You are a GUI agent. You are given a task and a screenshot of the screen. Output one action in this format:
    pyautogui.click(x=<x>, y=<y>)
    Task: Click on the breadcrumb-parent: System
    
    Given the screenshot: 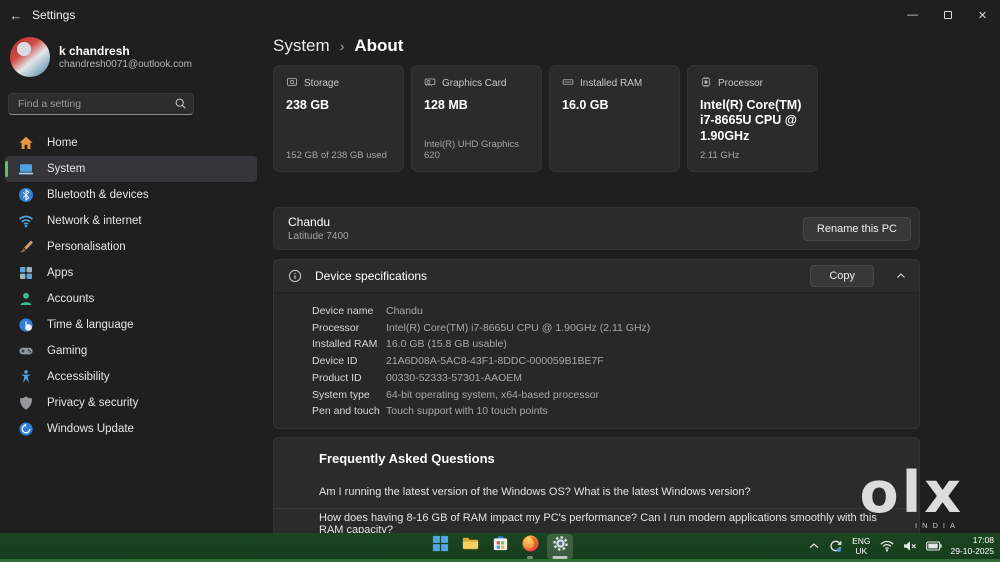 What is the action you would take?
    pyautogui.click(x=301, y=46)
    